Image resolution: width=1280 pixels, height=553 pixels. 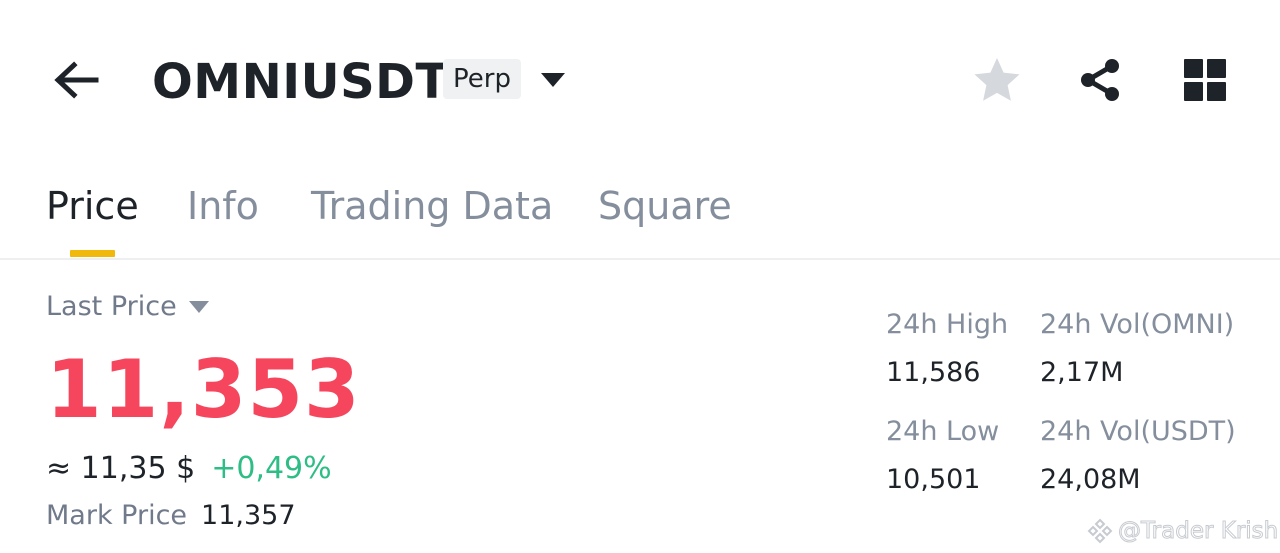 I want to click on volume-base-value: 2,17M, so click(x=1082, y=372).